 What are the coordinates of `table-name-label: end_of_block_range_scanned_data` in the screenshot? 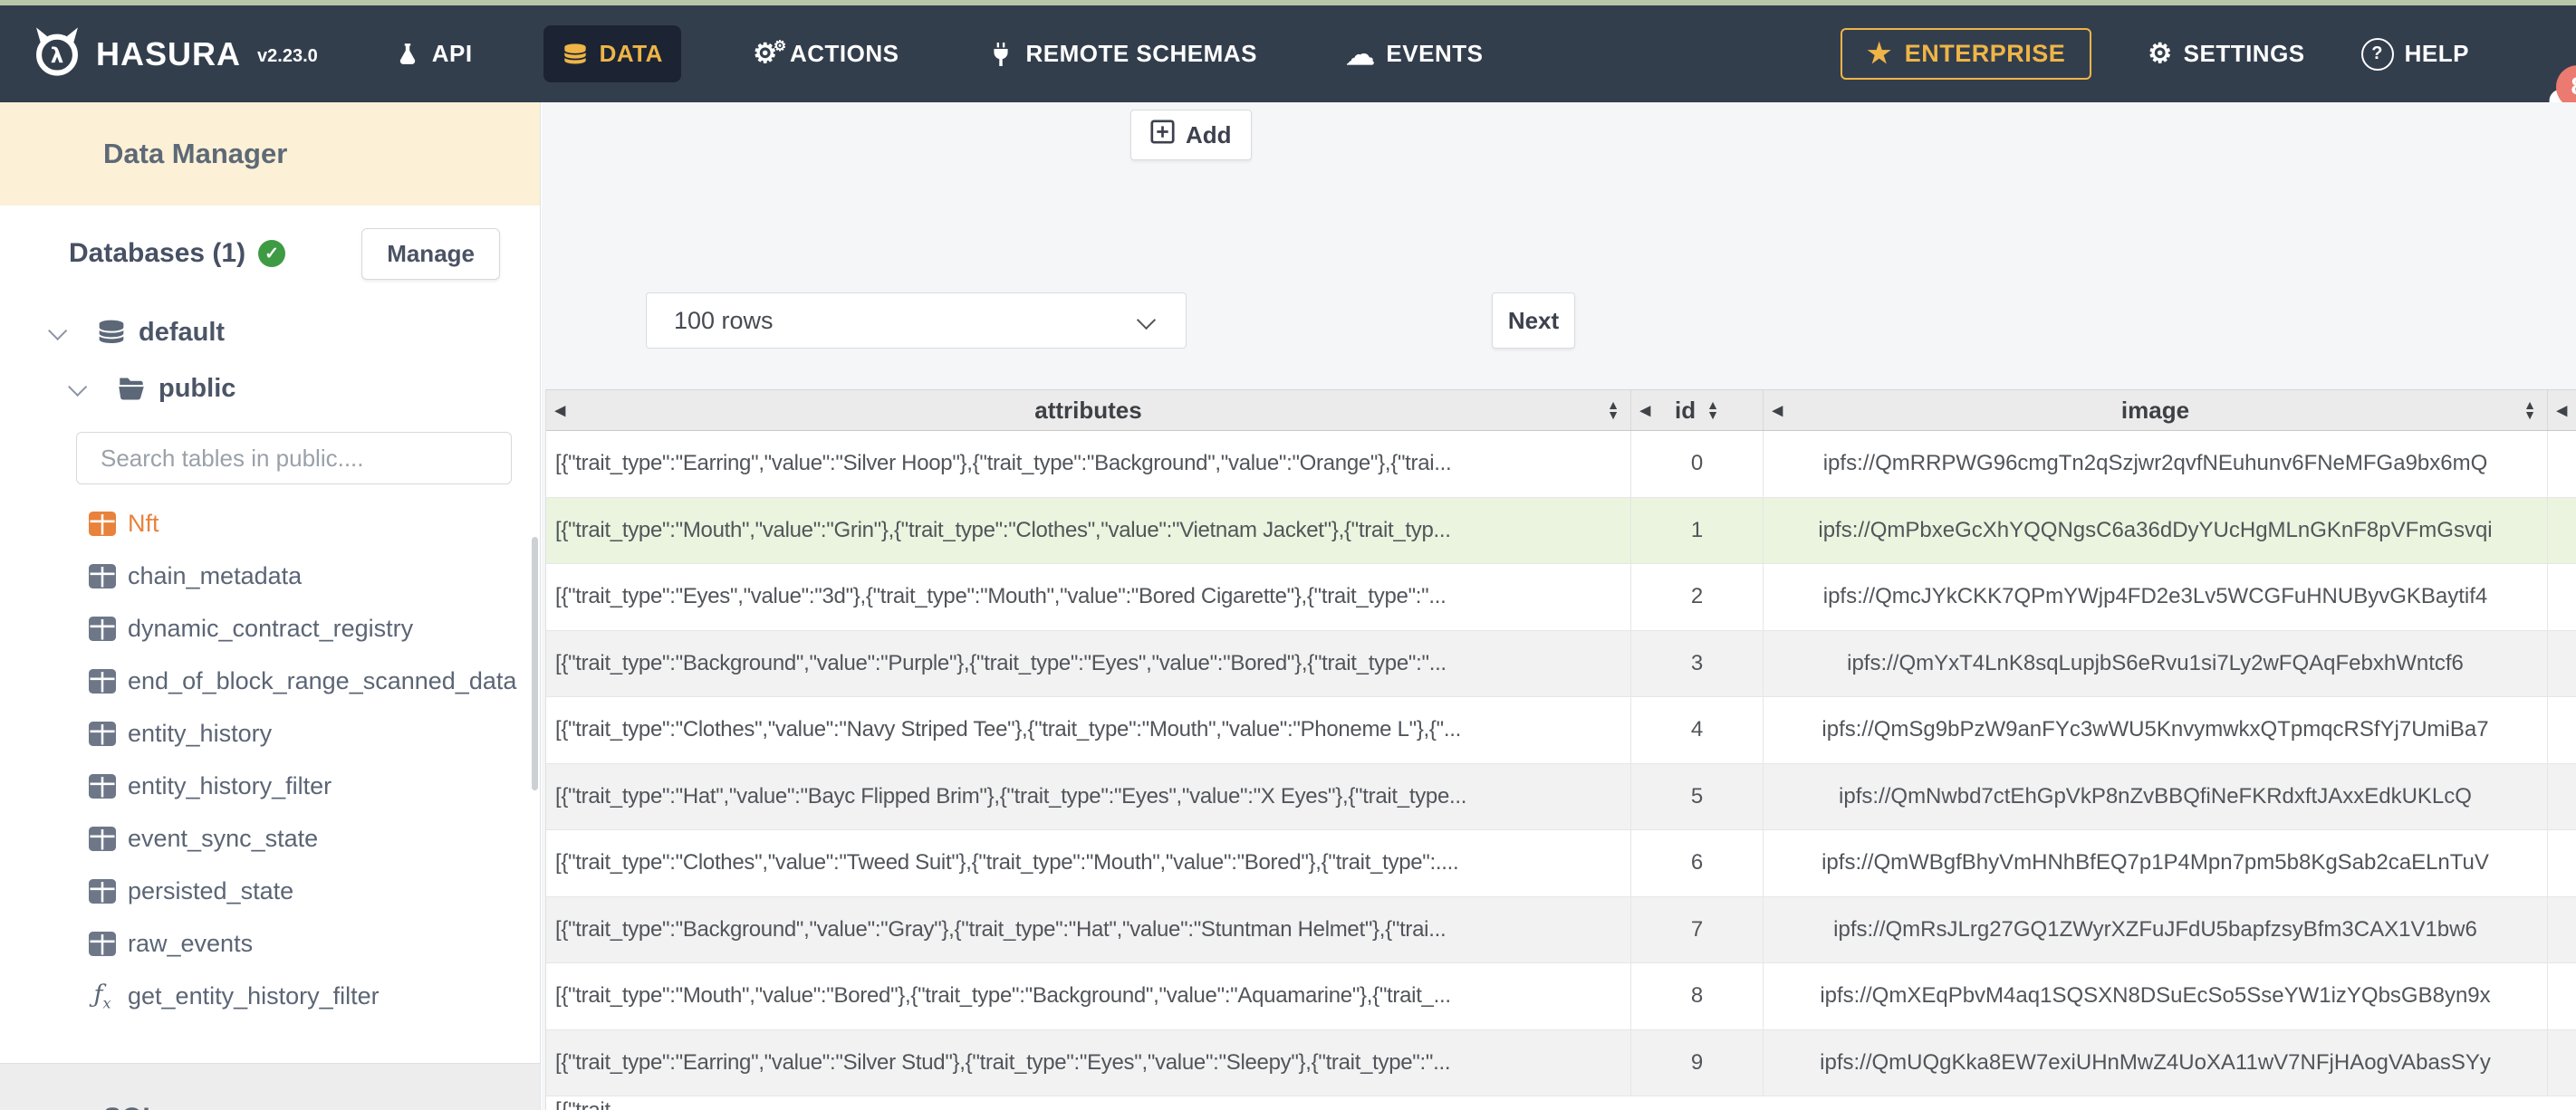 It's located at (322, 680).